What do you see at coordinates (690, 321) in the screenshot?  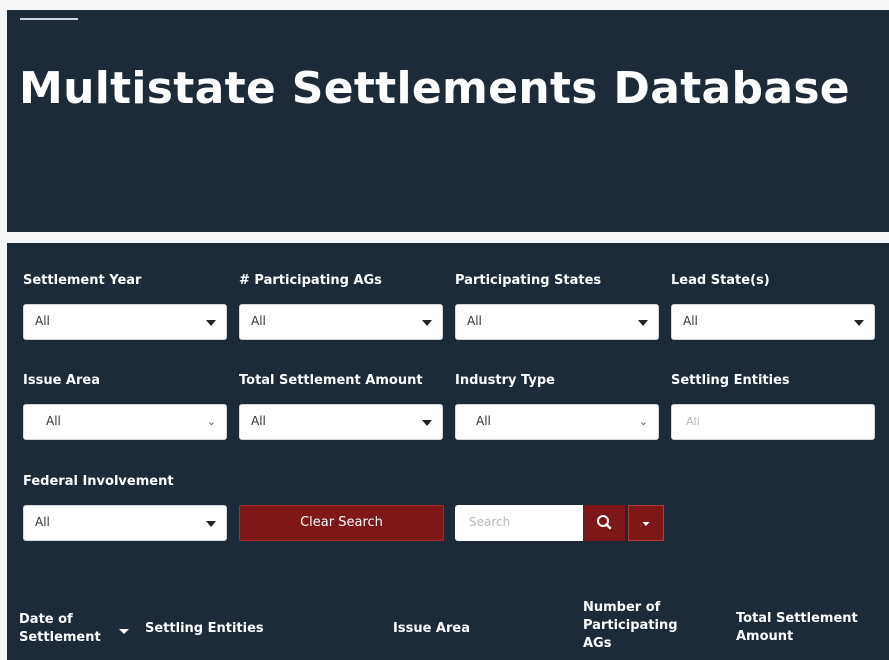 I see `lead-states-value: All` at bounding box center [690, 321].